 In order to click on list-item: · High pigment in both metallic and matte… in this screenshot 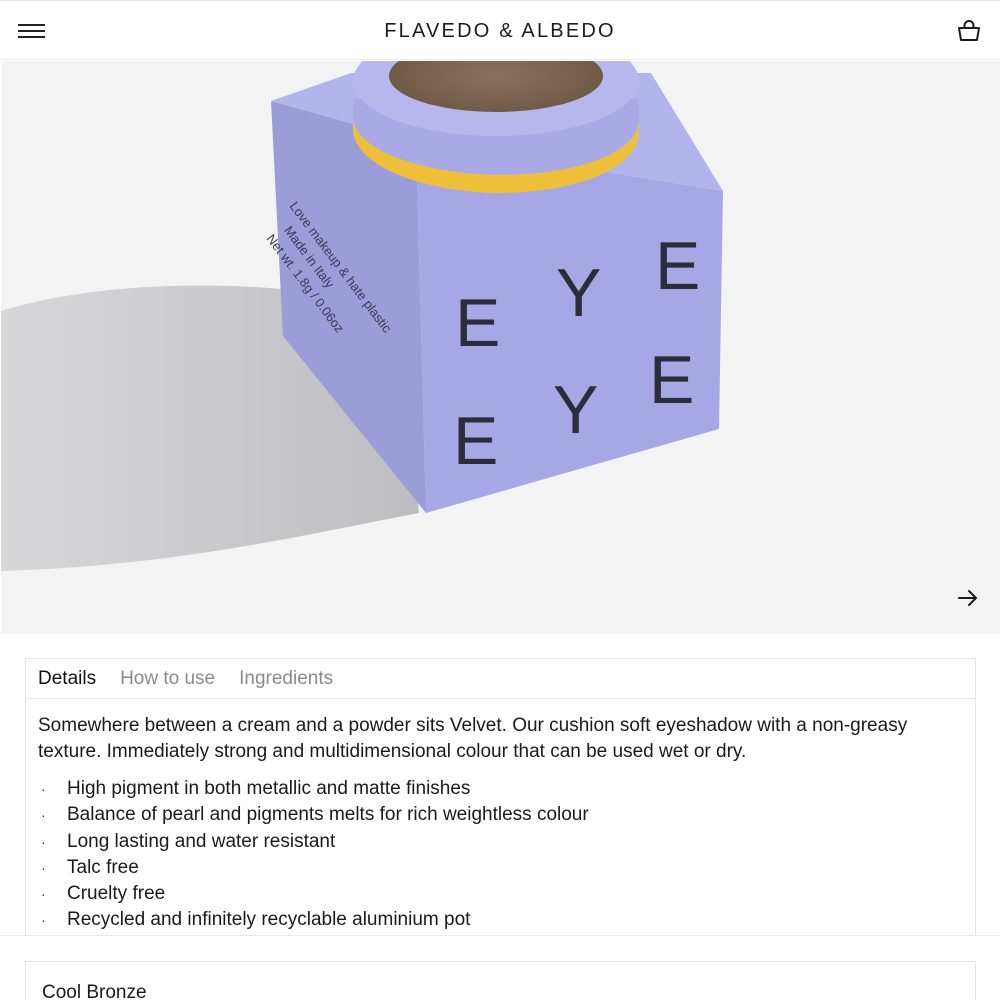, I will do `click(500, 789)`.